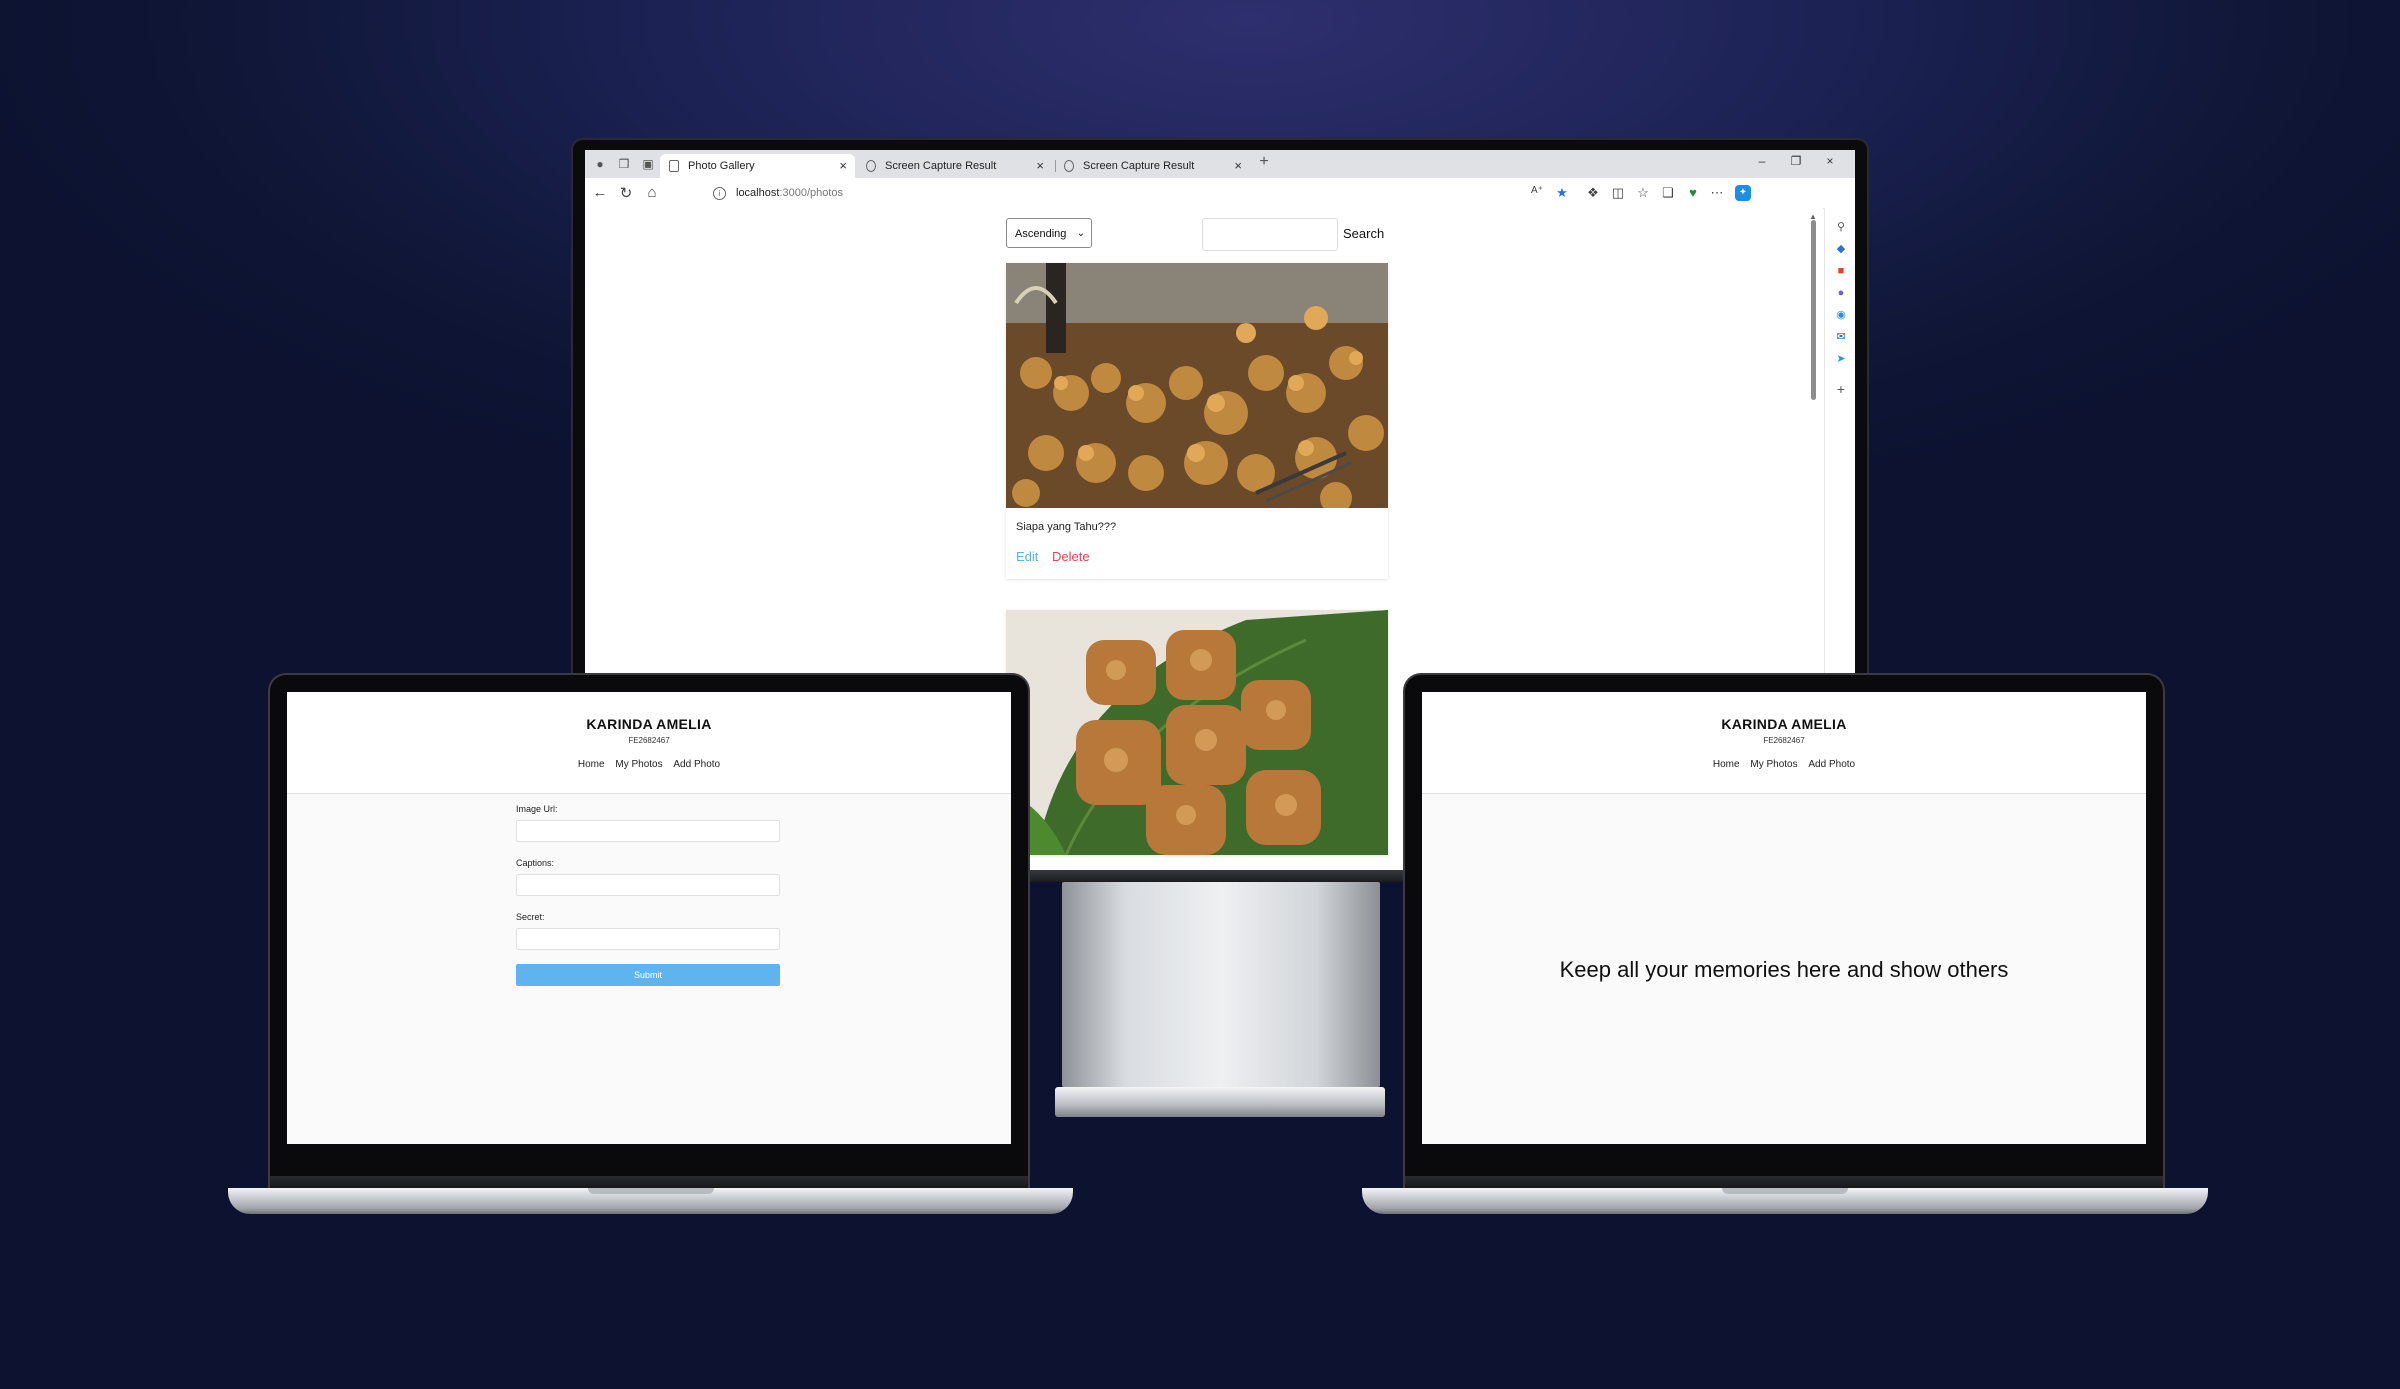  Describe the element at coordinates (1841, 271) in the screenshot. I see `tools-icon: ■` at that location.